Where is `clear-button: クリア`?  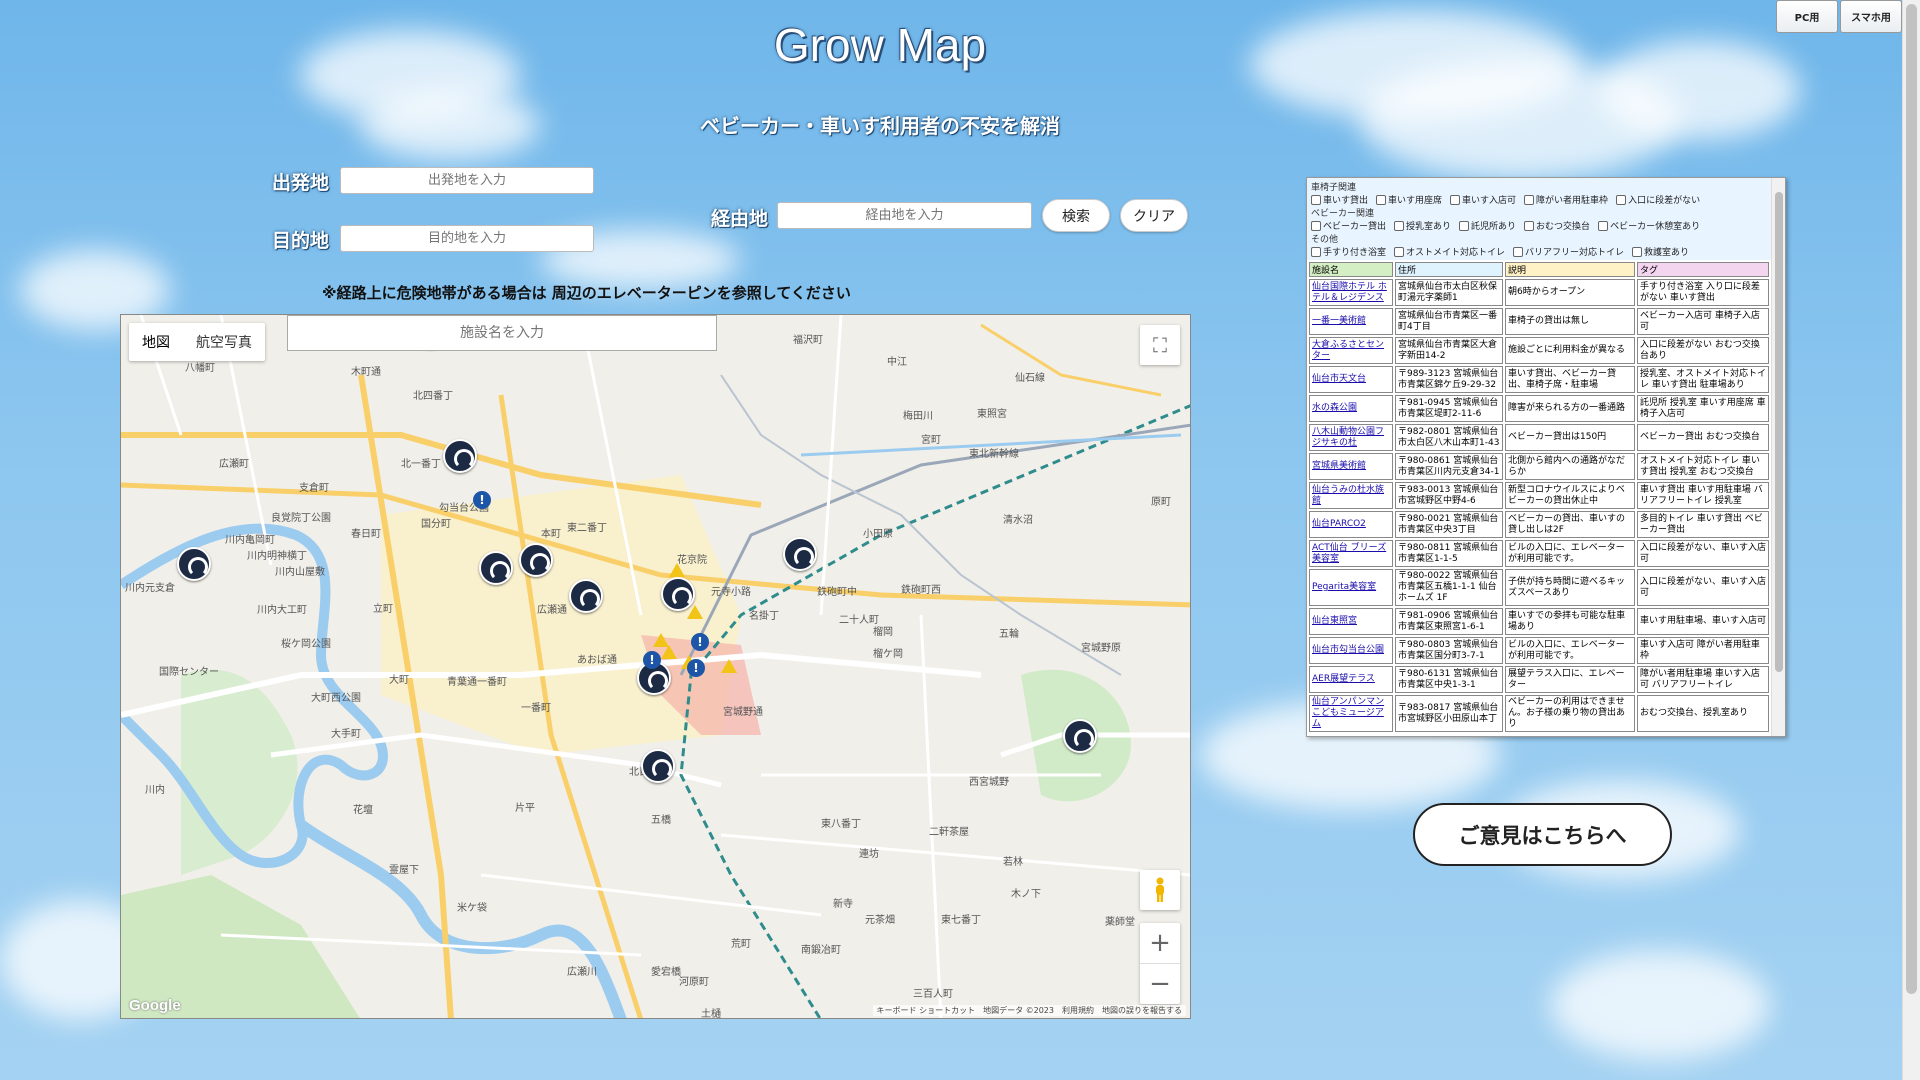
clear-button: クリア is located at coordinates (1154, 215).